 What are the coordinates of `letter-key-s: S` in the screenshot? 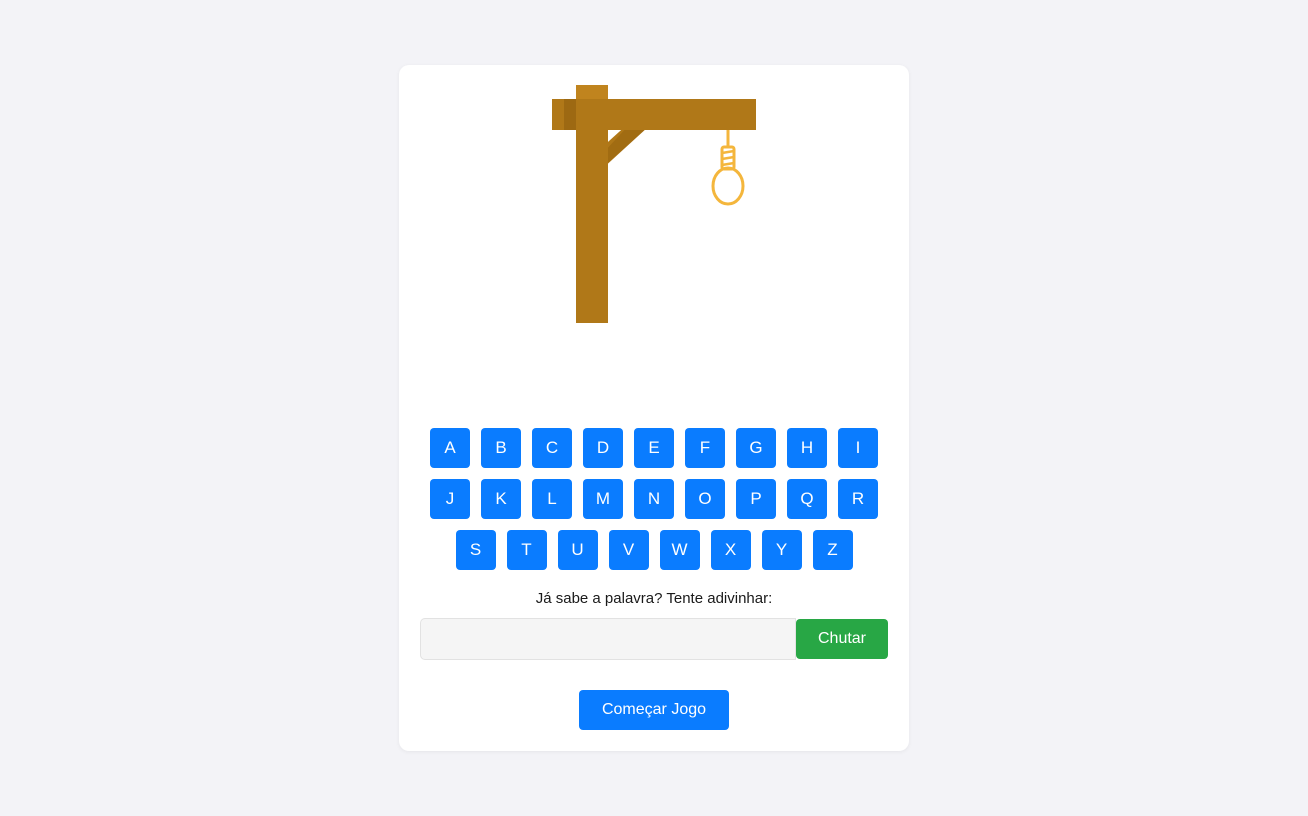 It's located at (475, 550).